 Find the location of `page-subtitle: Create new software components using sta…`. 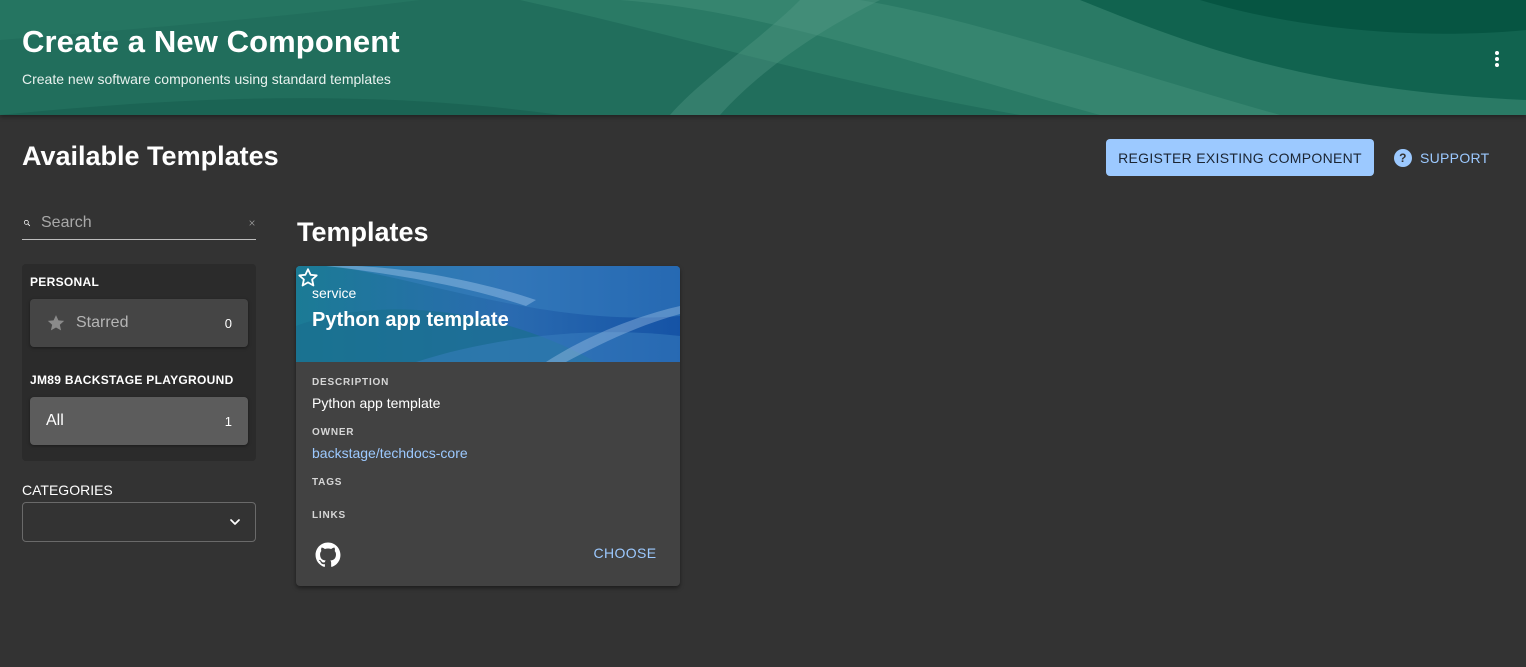

page-subtitle: Create new software components using sta… is located at coordinates (206, 79).